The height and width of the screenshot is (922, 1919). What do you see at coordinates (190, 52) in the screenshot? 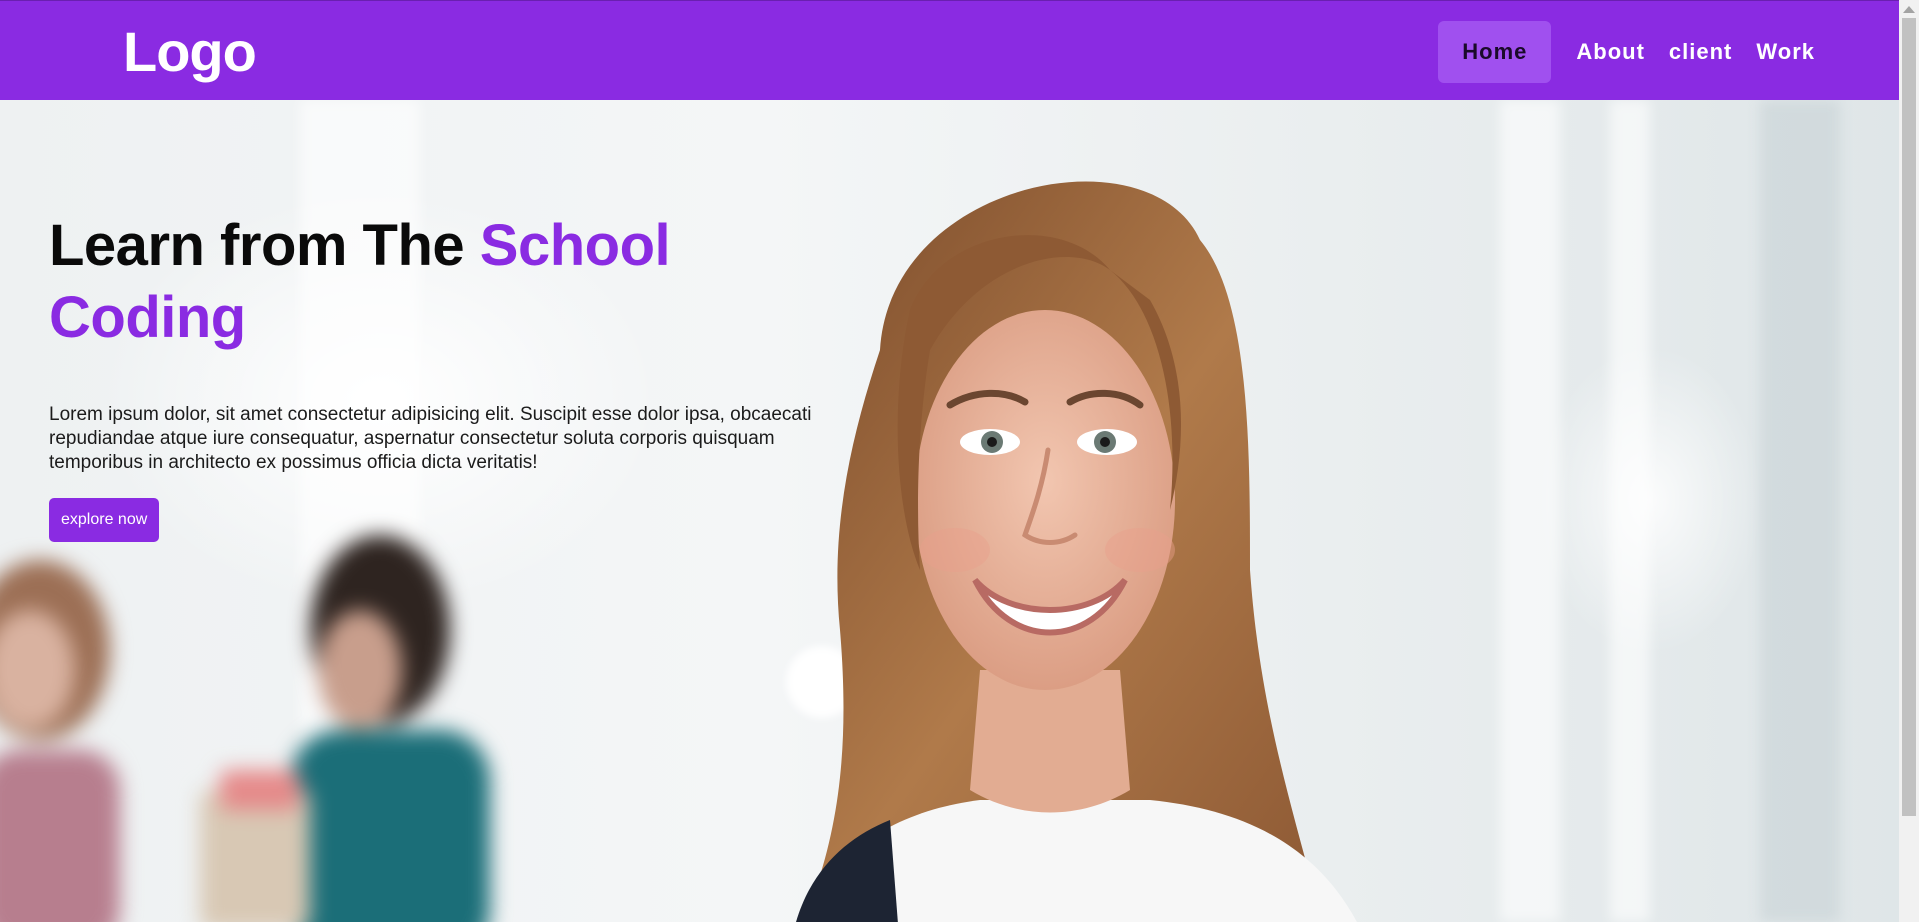
I see `logo: Logo` at bounding box center [190, 52].